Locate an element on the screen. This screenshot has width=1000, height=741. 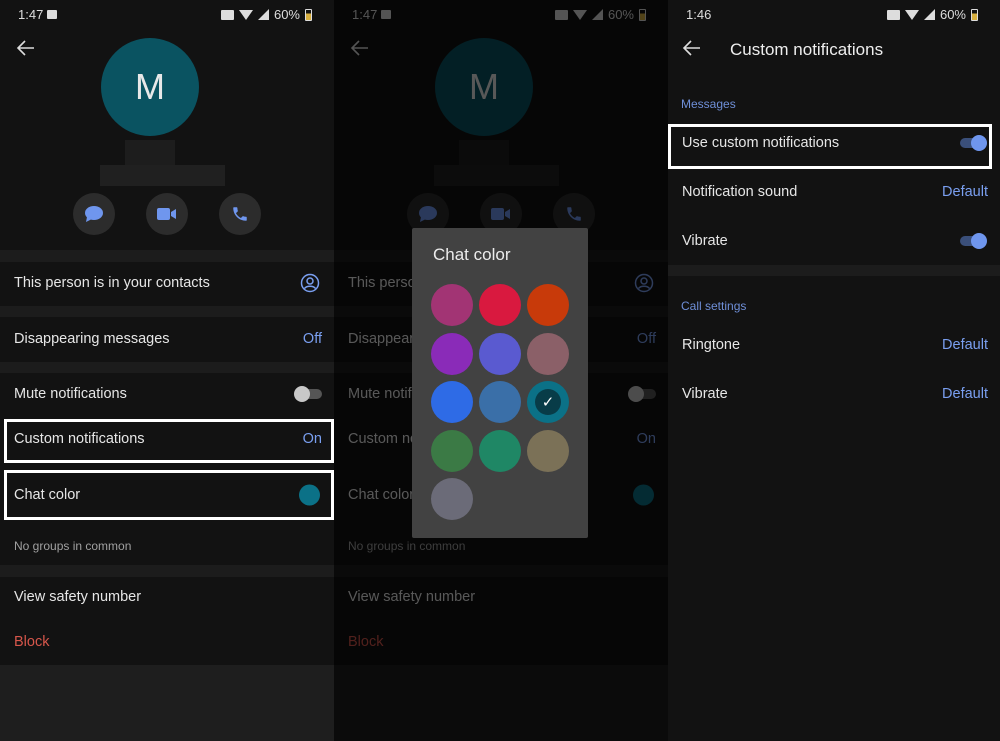
disappearing-value: Off is located at coordinates (312, 339).